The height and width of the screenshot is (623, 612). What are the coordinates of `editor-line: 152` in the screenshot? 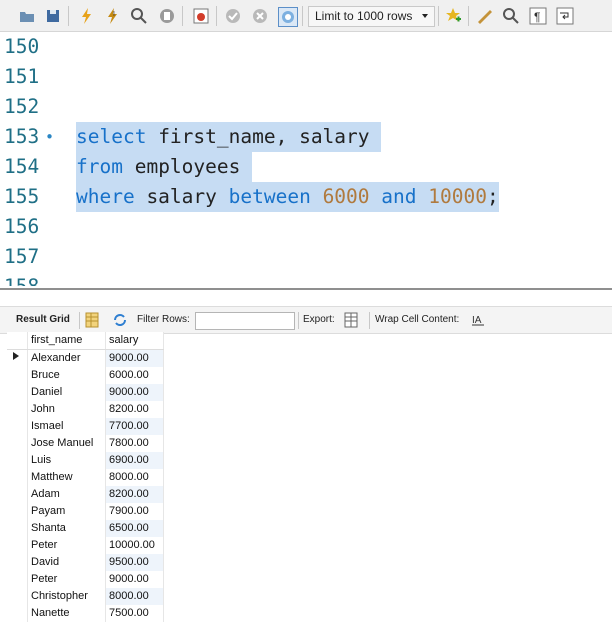 It's located at (306, 107).